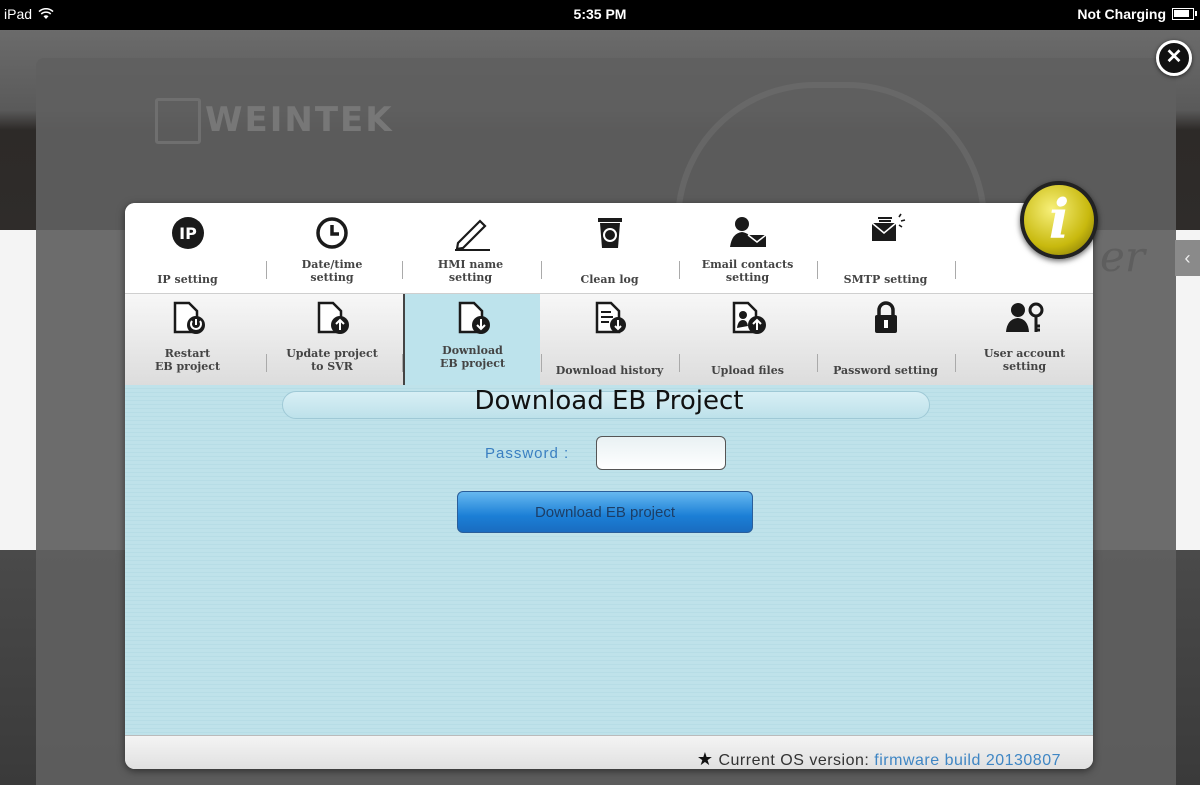 This screenshot has height=785, width=1200. I want to click on battery-icon, so click(1184, 14).